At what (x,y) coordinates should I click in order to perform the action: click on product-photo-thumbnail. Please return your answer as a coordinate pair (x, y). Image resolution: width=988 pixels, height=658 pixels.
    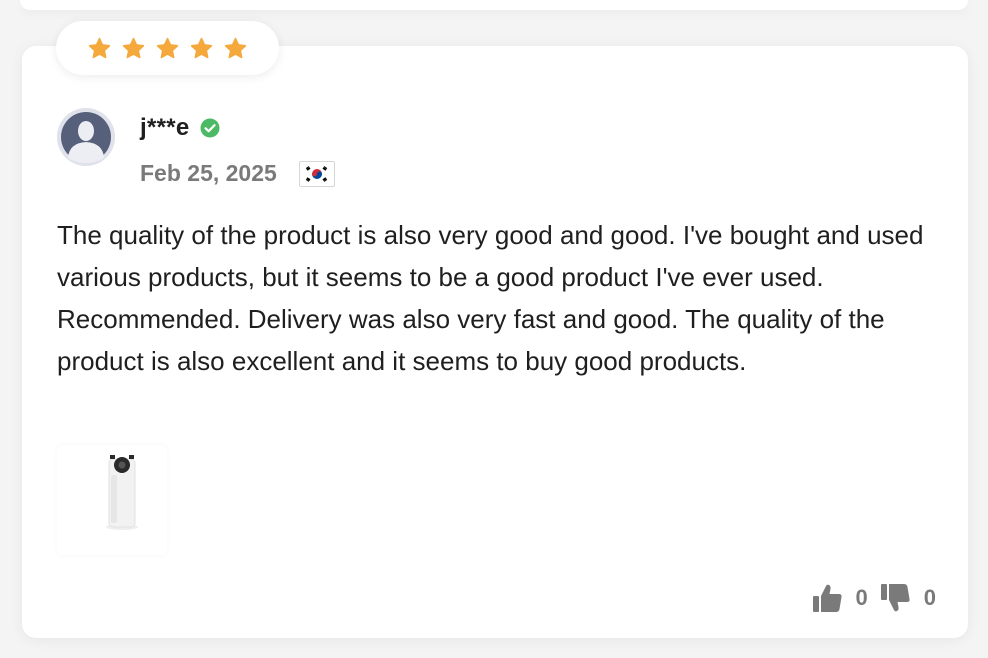
    Looking at the image, I should click on (112, 500).